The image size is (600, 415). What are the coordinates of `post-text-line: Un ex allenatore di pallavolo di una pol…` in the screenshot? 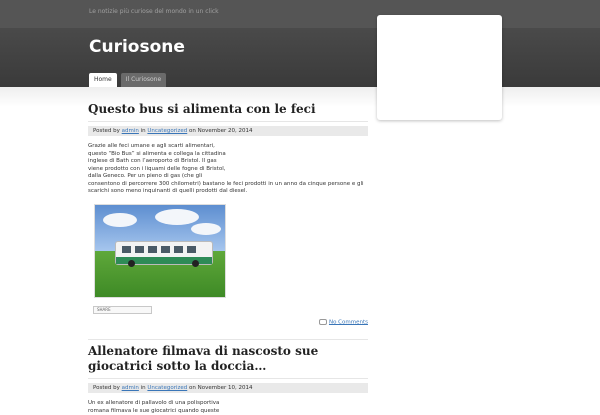 It's located at (228, 404).